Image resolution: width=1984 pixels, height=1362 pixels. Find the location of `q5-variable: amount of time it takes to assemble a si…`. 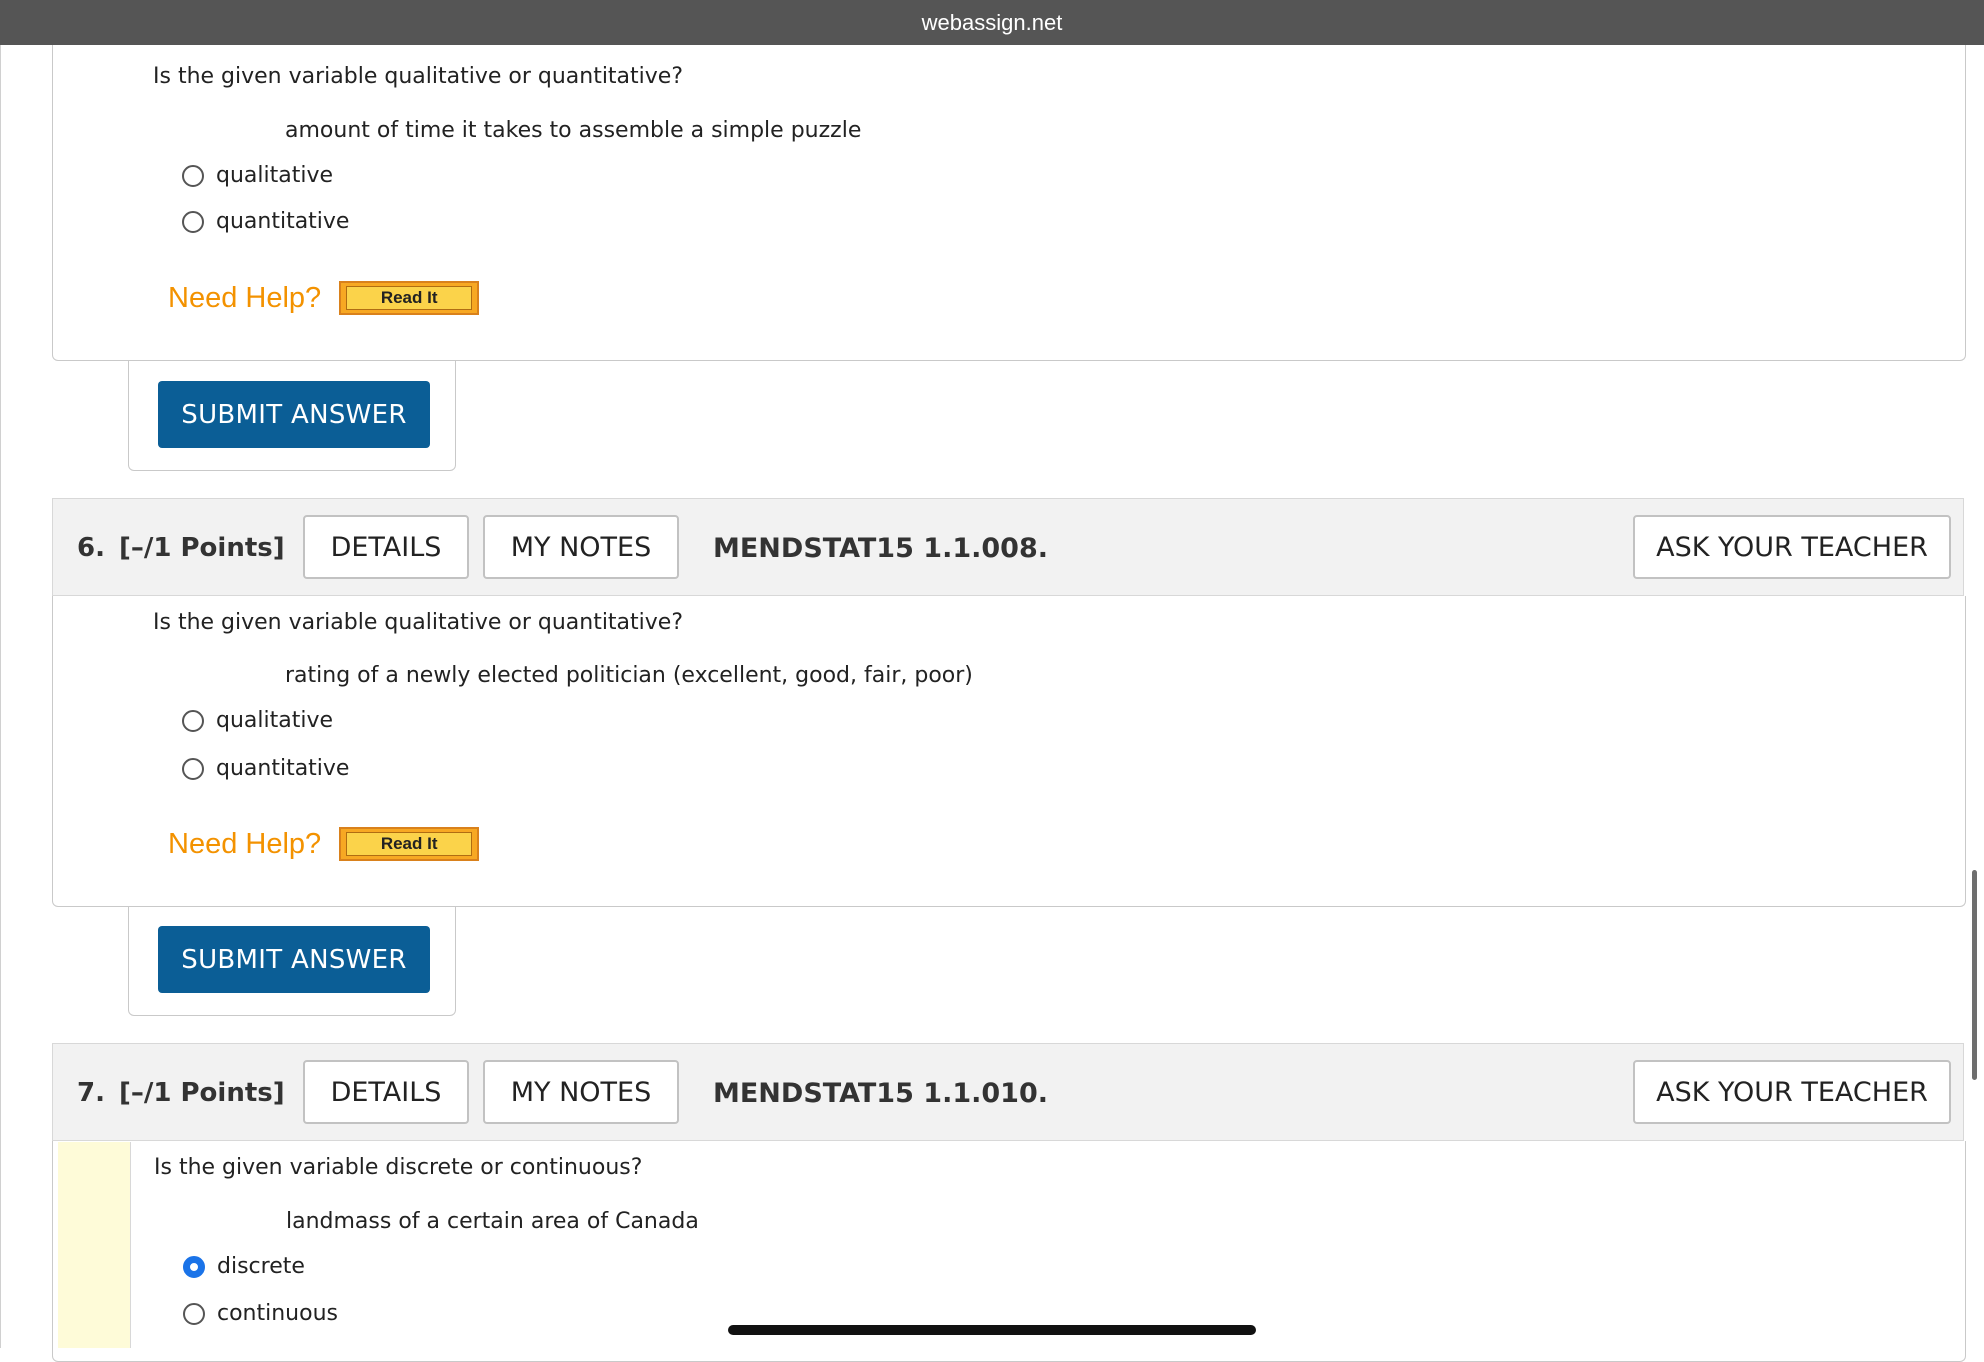

q5-variable: amount of time it takes to assemble a si… is located at coordinates (573, 130).